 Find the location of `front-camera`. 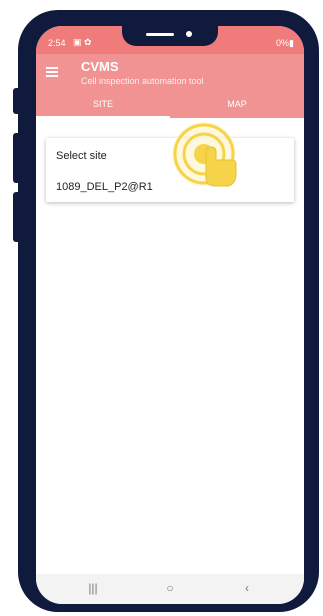

front-camera is located at coordinates (189, 34).